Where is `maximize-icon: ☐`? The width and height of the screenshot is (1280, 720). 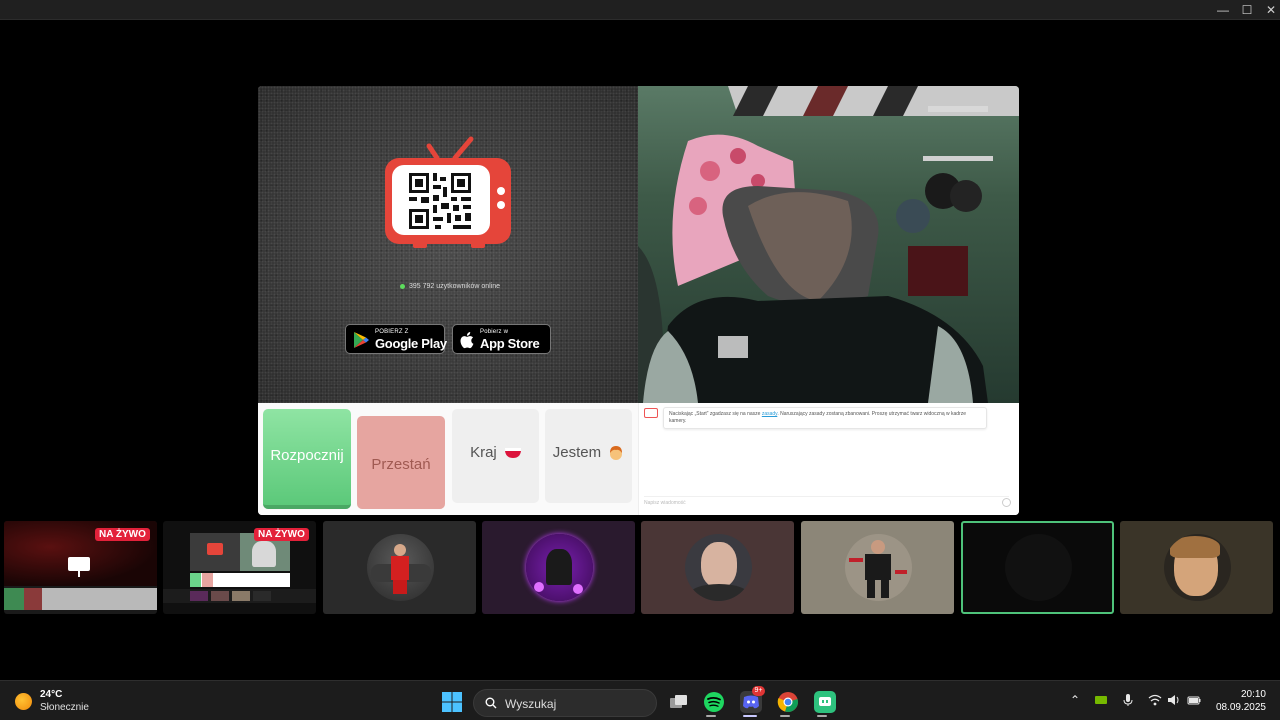
maximize-icon: ☐ is located at coordinates (1247, 10).